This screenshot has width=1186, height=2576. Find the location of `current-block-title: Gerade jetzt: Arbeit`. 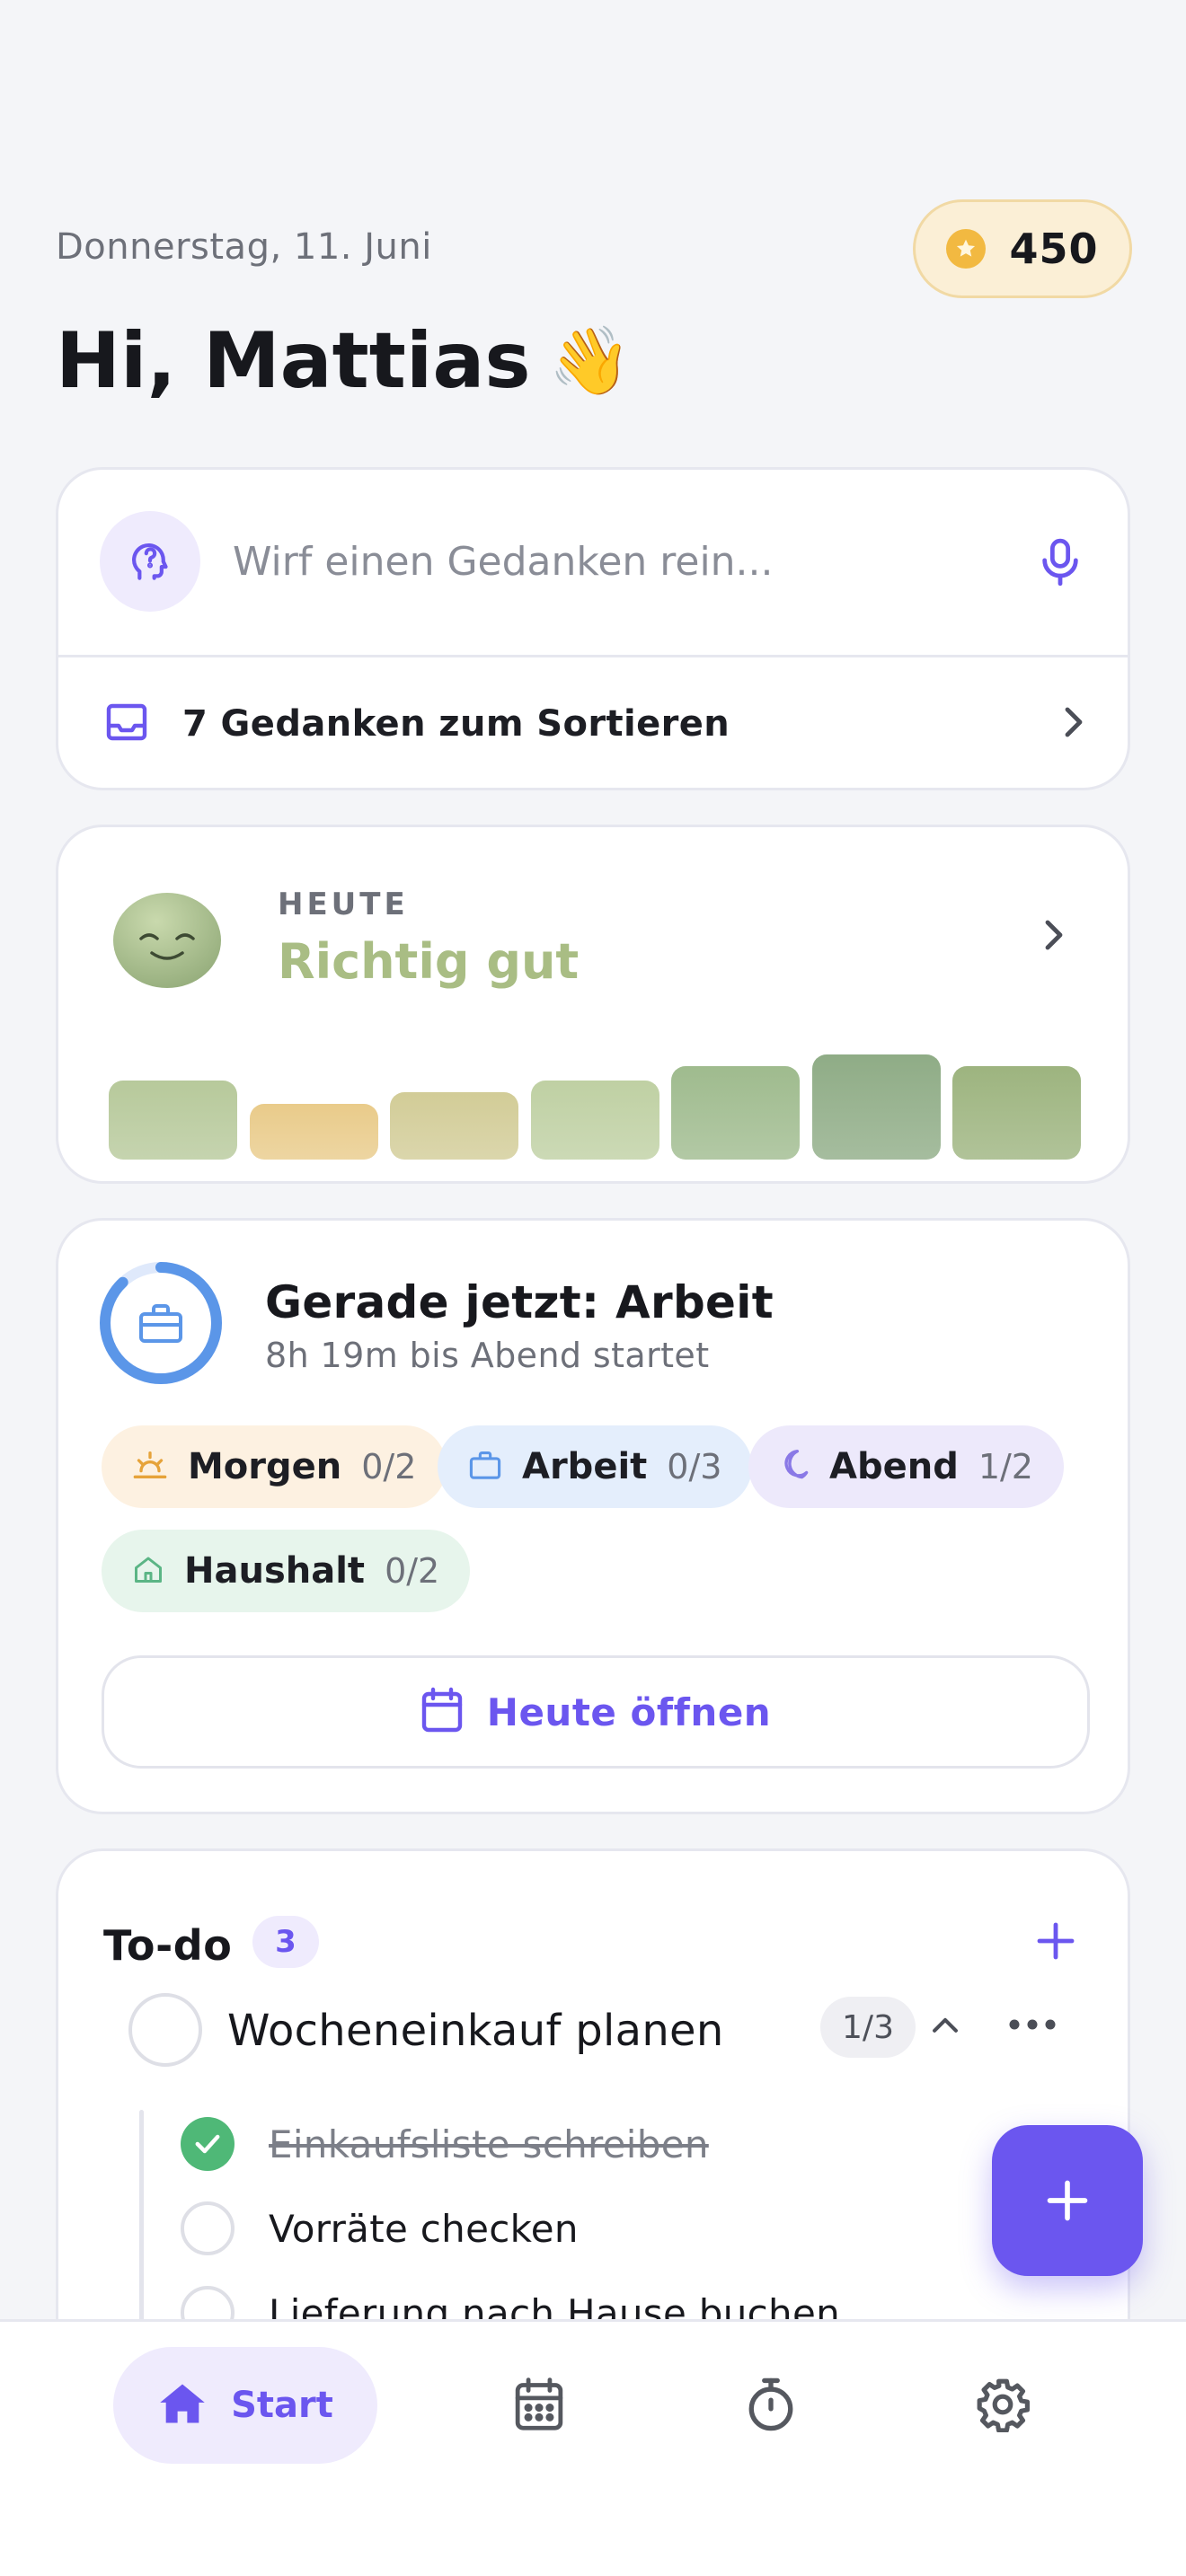

current-block-title: Gerade jetzt: Arbeit is located at coordinates (519, 1302).